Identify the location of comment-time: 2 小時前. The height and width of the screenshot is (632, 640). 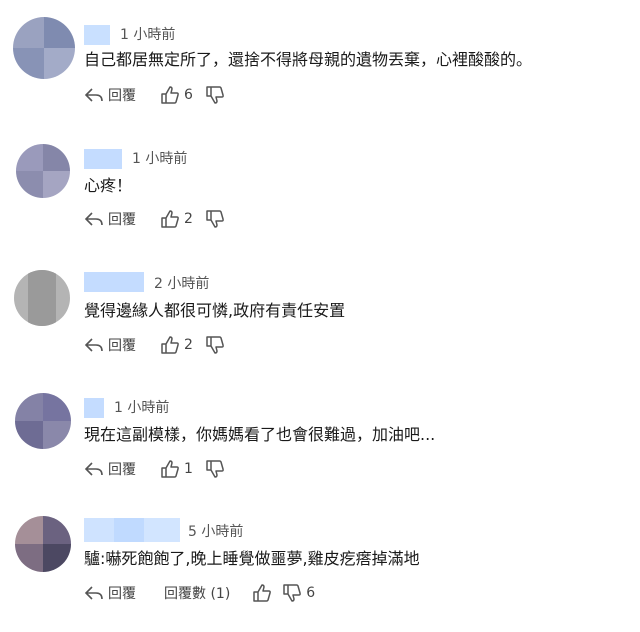
(182, 284).